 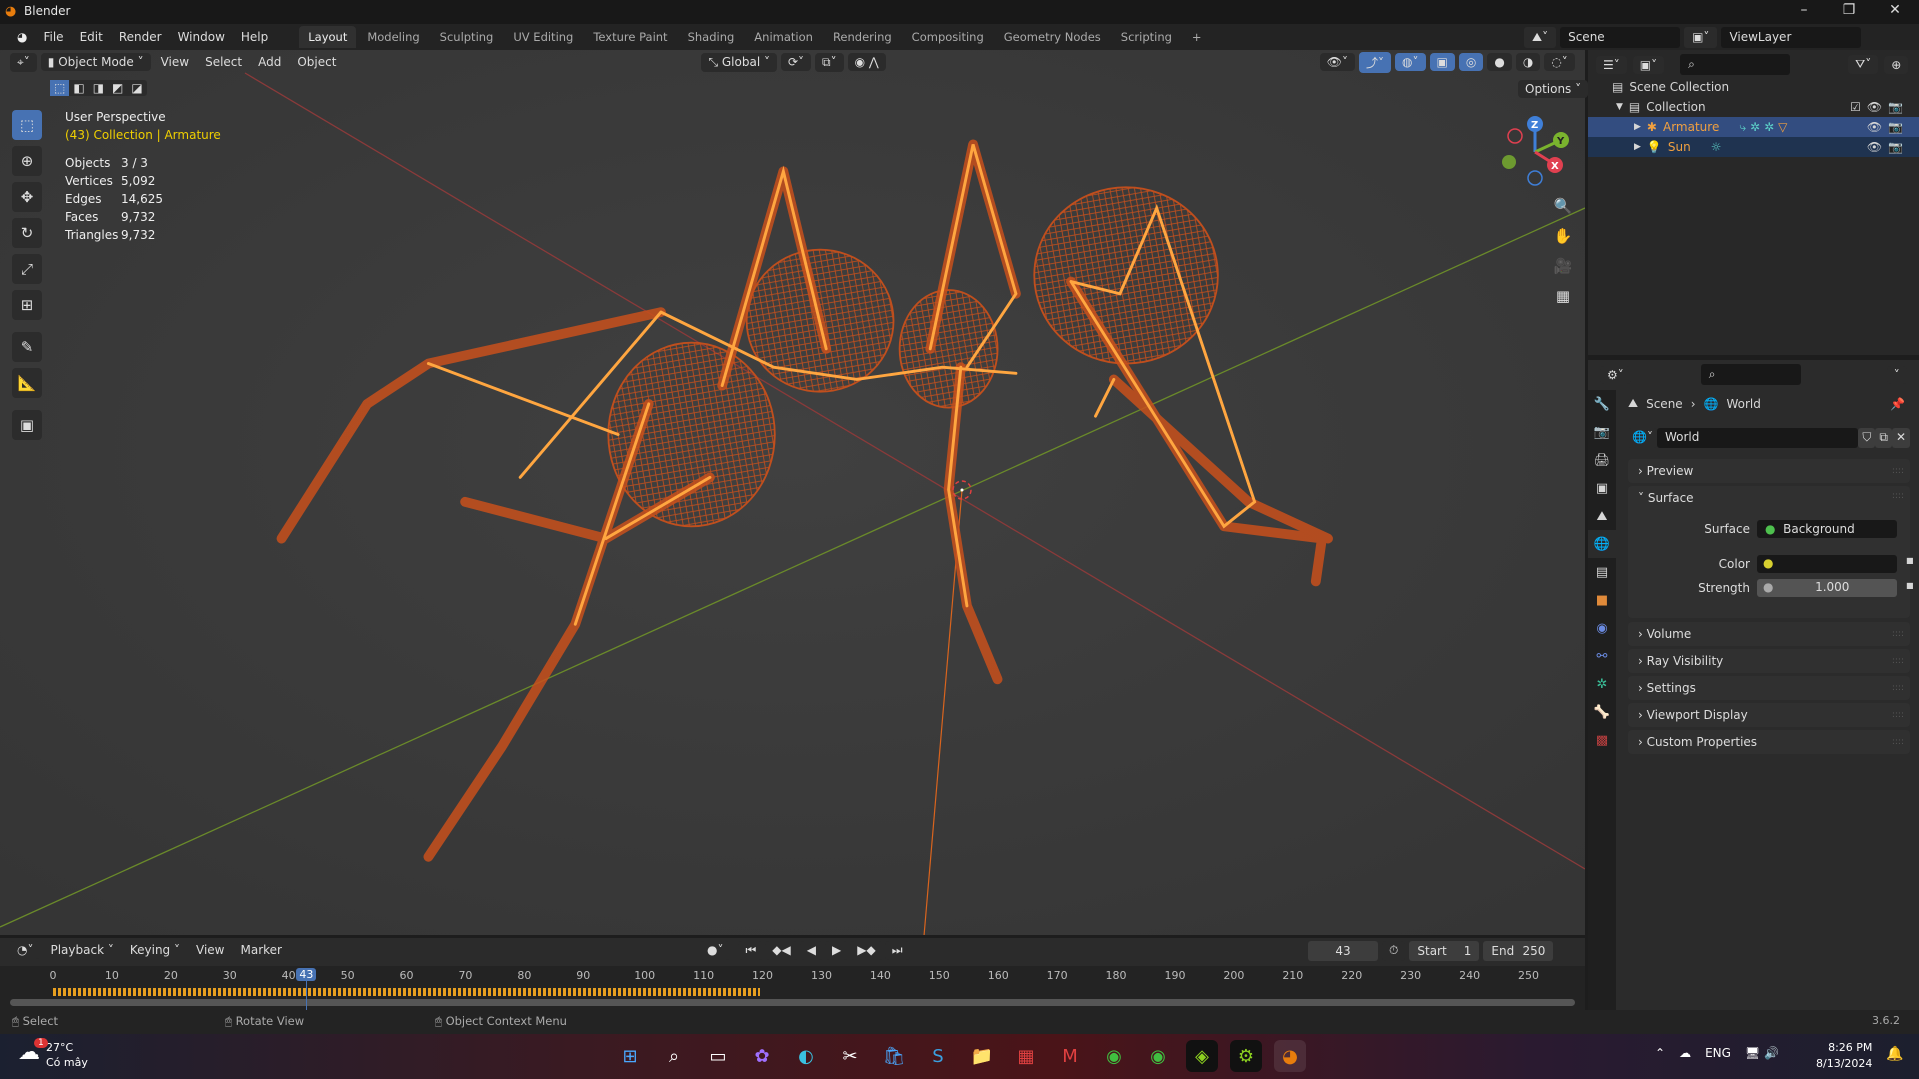 What do you see at coordinates (1146, 37) in the screenshot?
I see `tab-scripting: Scripting` at bounding box center [1146, 37].